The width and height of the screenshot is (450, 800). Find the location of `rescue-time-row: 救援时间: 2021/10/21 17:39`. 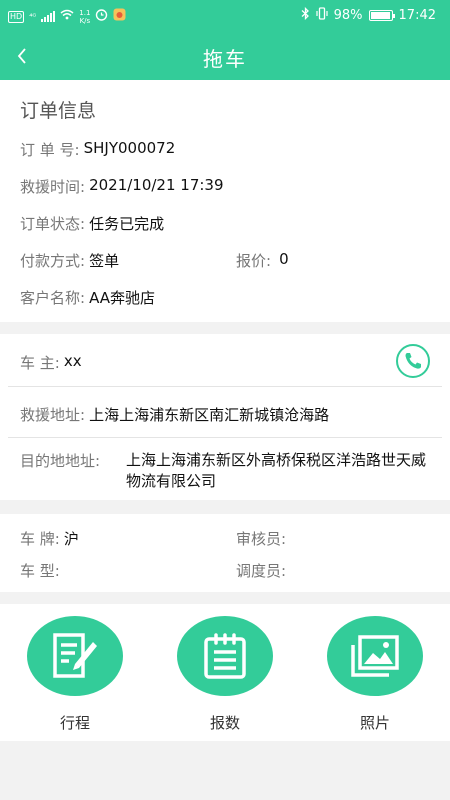

rescue-time-row: 救援时间: 2021/10/21 17:39 is located at coordinates (122, 186).